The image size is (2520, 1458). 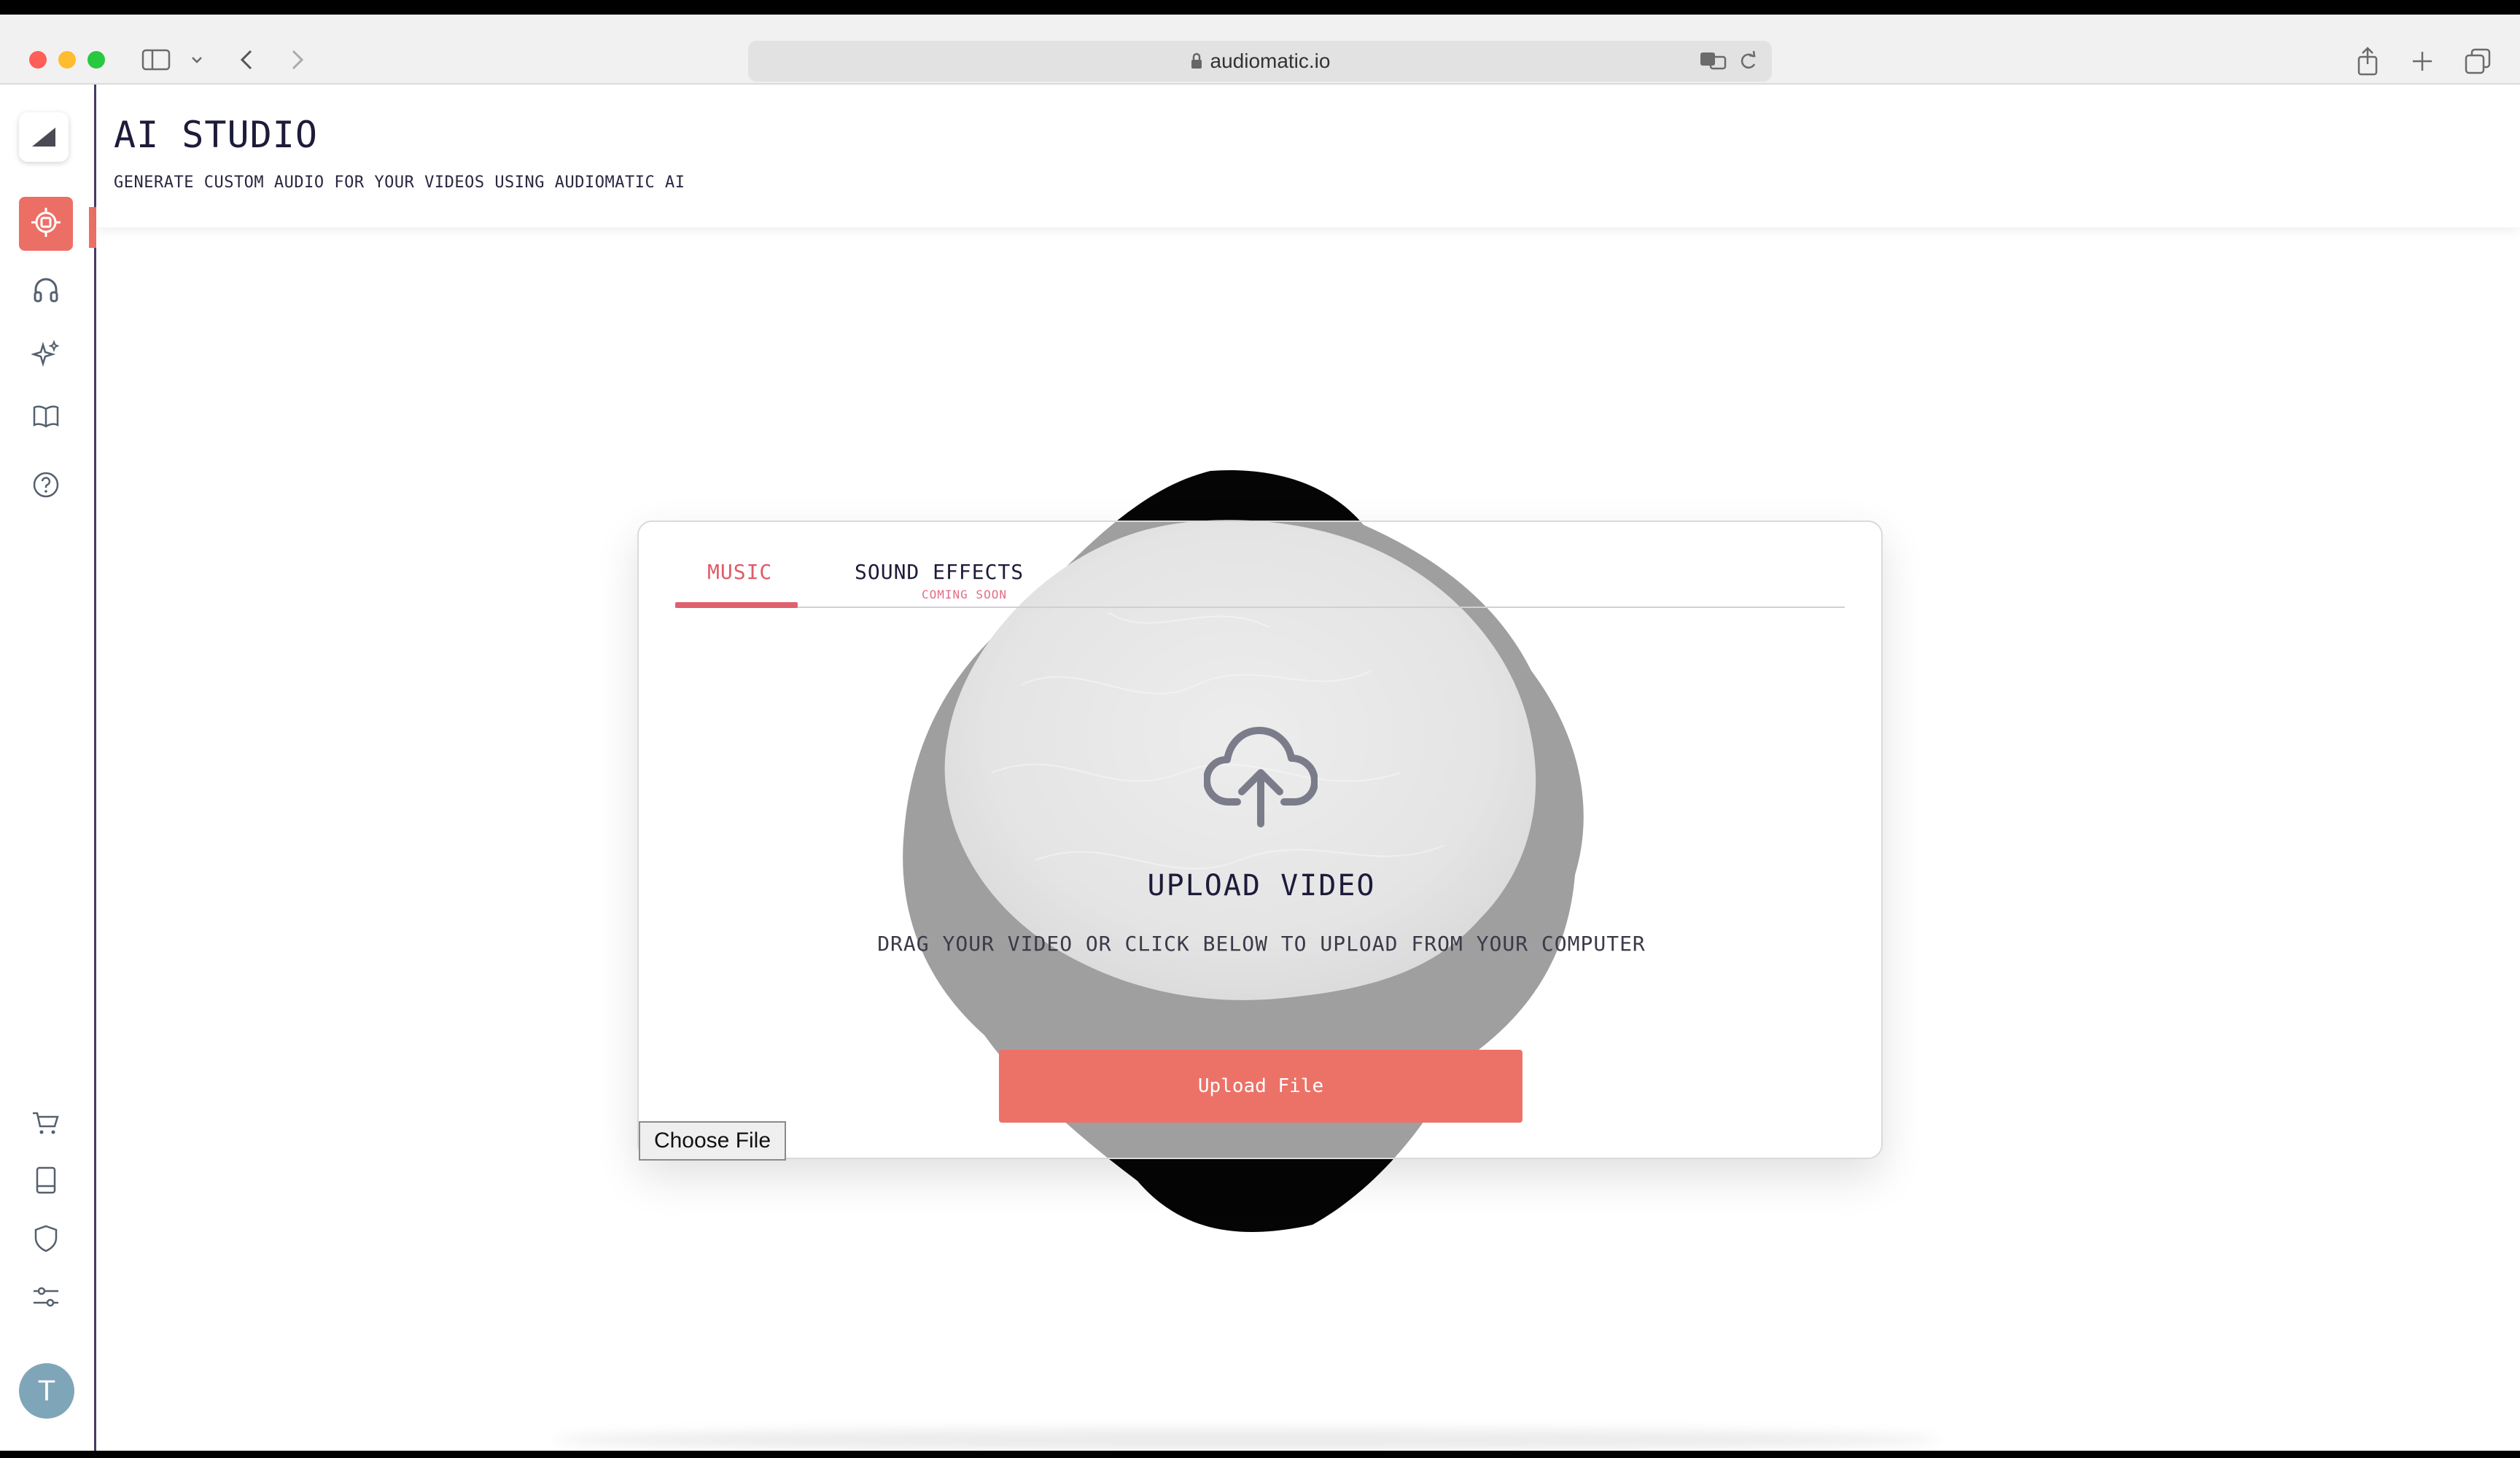 I want to click on sidebar-item-help, so click(x=46, y=486).